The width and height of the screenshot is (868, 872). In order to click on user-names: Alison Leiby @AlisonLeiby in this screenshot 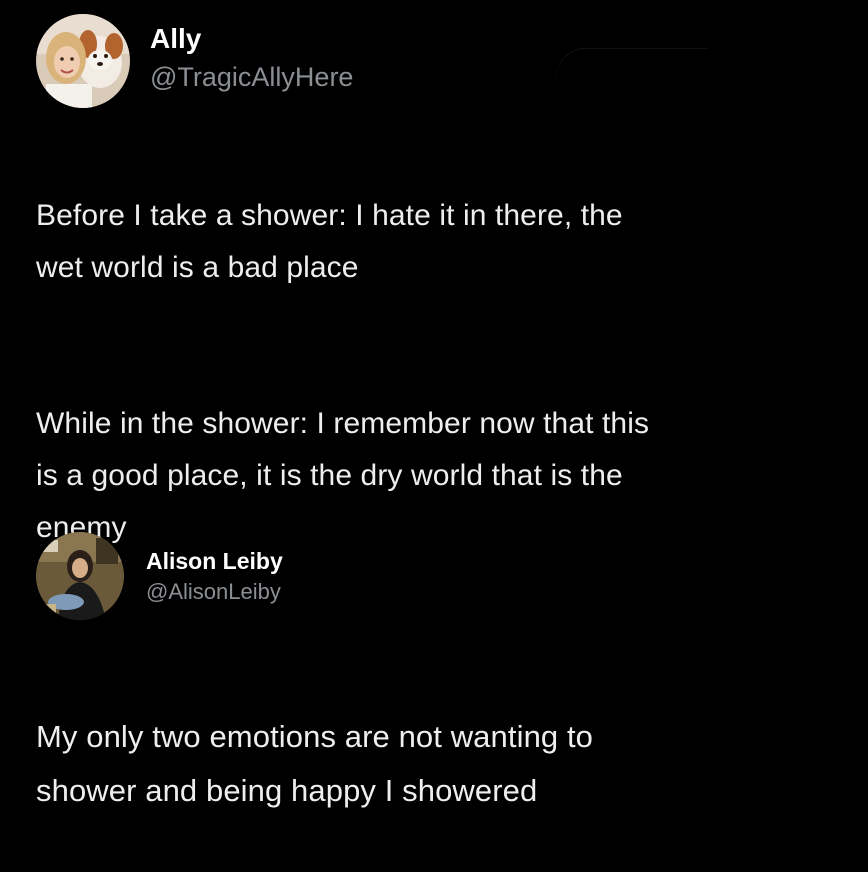, I will do `click(214, 576)`.